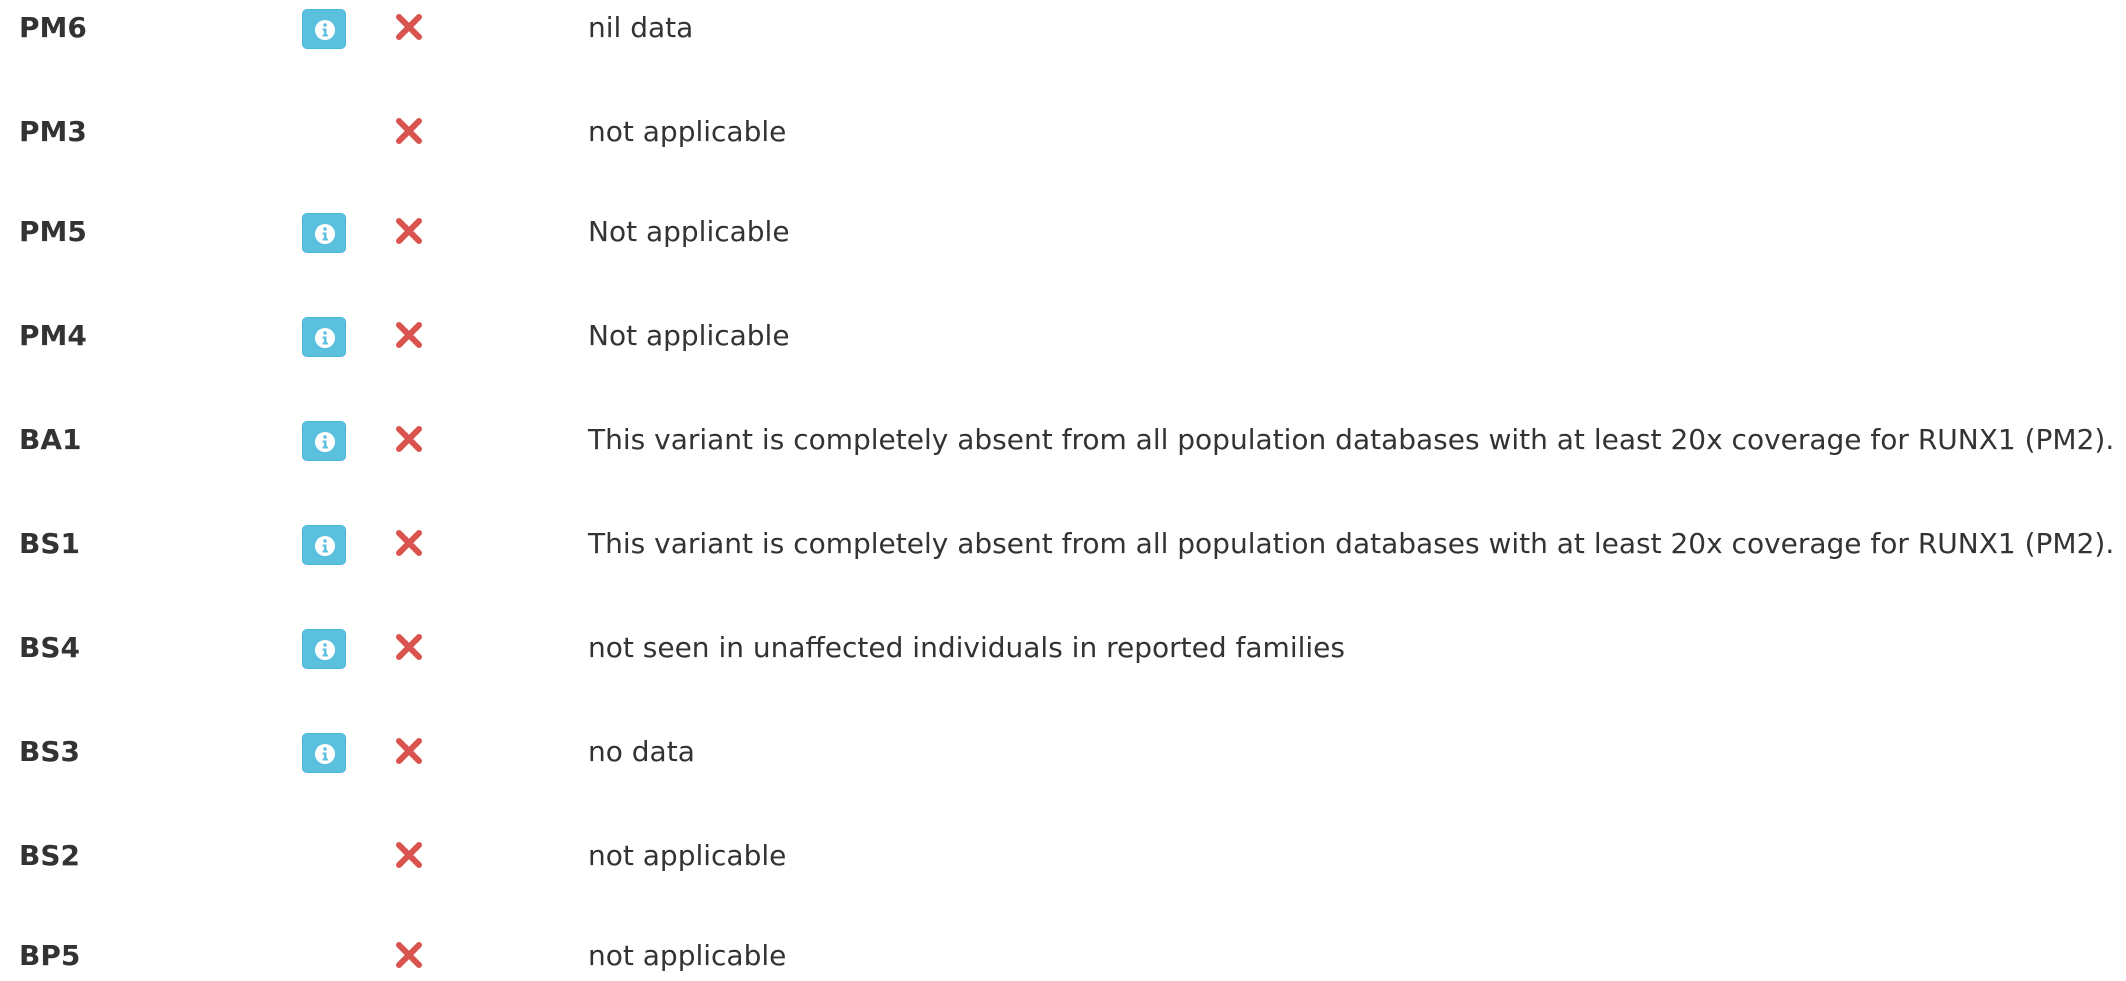 The width and height of the screenshot is (2126, 981). I want to click on criterion-description: no data, so click(641, 751).